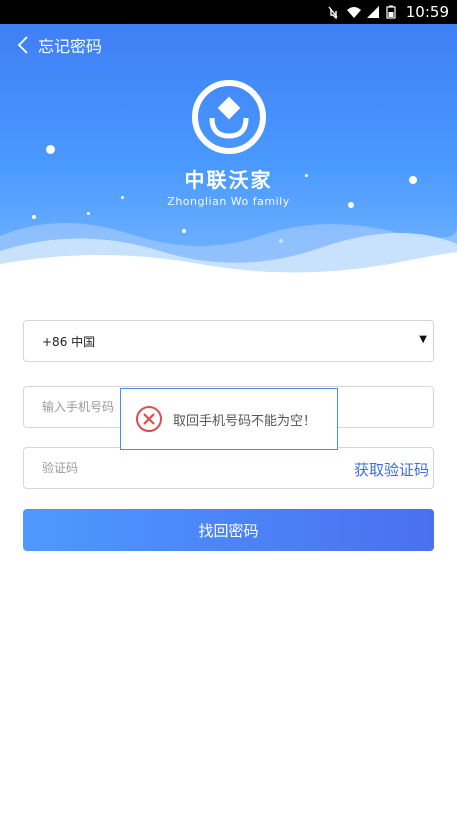 The height and width of the screenshot is (814, 457). What do you see at coordinates (228, 468) in the screenshot?
I see `code-field: 获取验证码` at bounding box center [228, 468].